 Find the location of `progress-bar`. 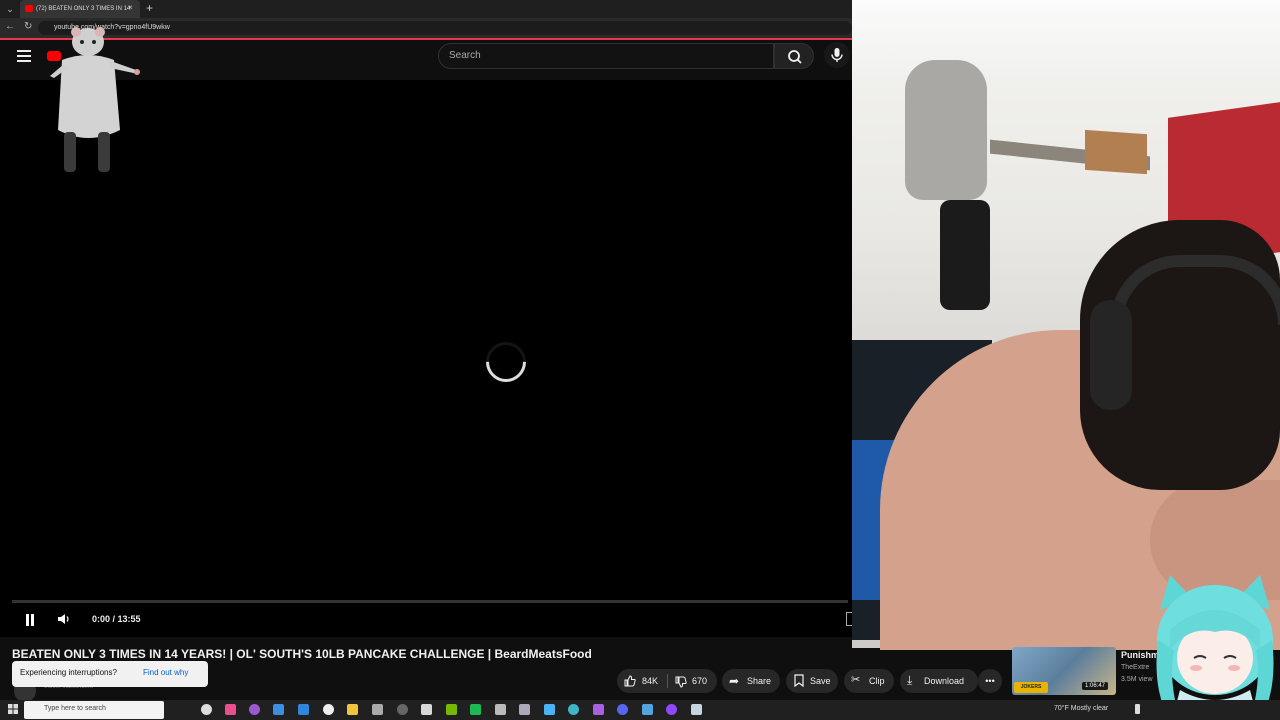

progress-bar is located at coordinates (430, 601).